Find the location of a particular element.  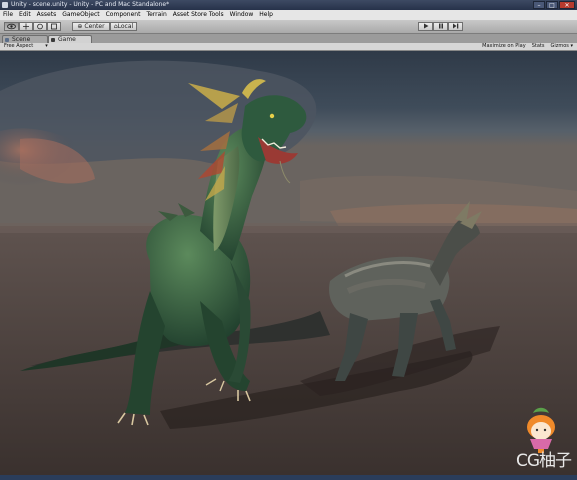

maximize-icon: □ is located at coordinates (552, 5).